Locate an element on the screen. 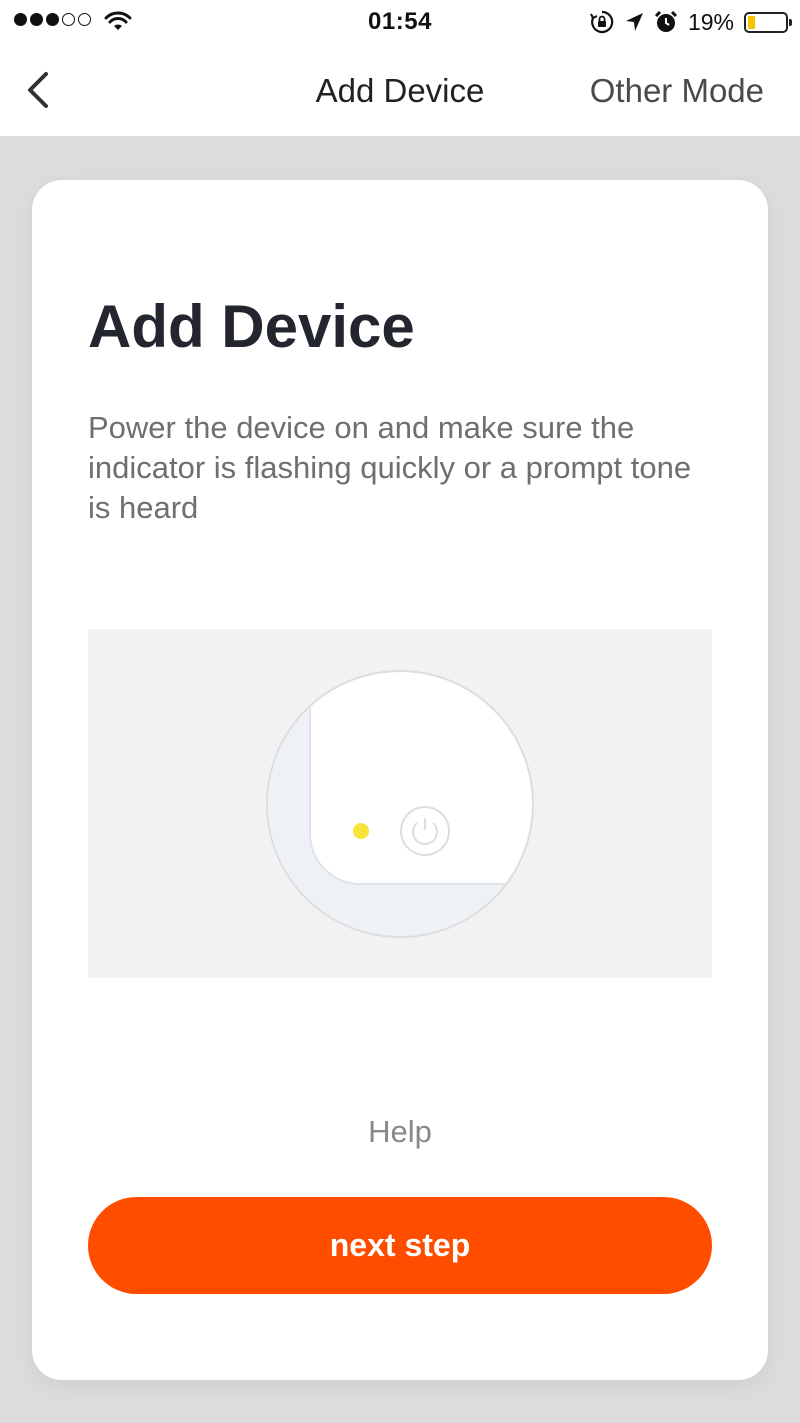 Image resolution: width=800 pixels, height=1423 pixels. page-title: Add Device is located at coordinates (251, 326).